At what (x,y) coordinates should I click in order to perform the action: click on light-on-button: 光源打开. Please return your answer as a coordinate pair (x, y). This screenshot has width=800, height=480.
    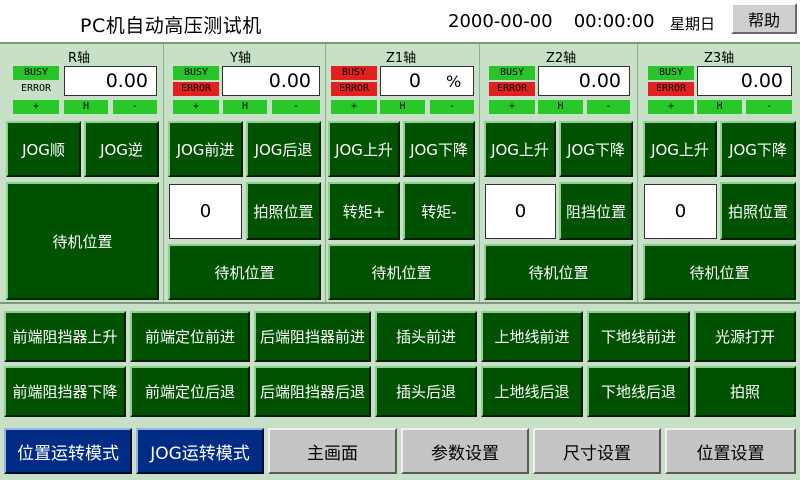
    Looking at the image, I should click on (745, 336).